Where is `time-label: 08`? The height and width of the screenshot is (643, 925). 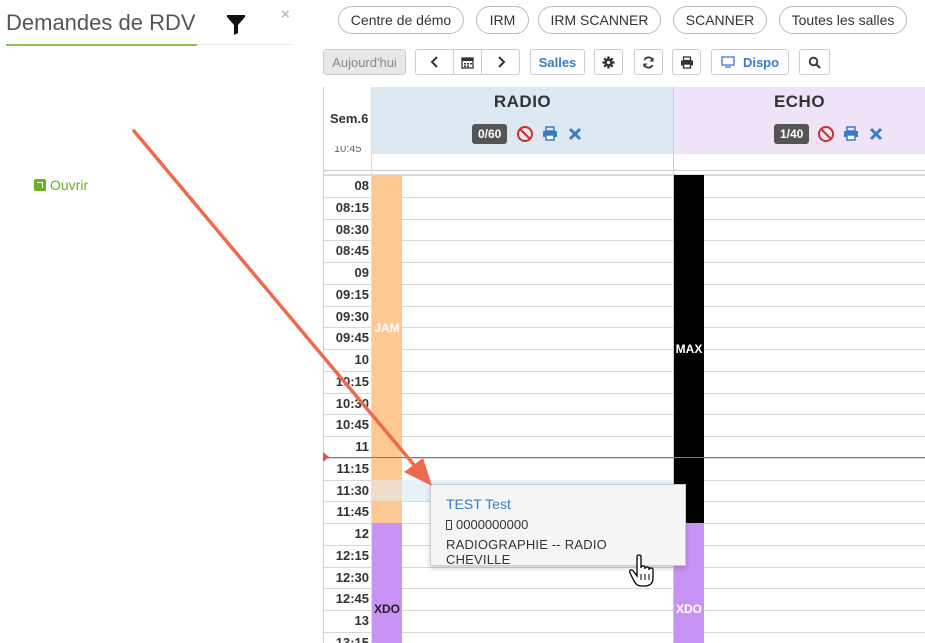 time-label: 08 is located at coordinates (361, 185).